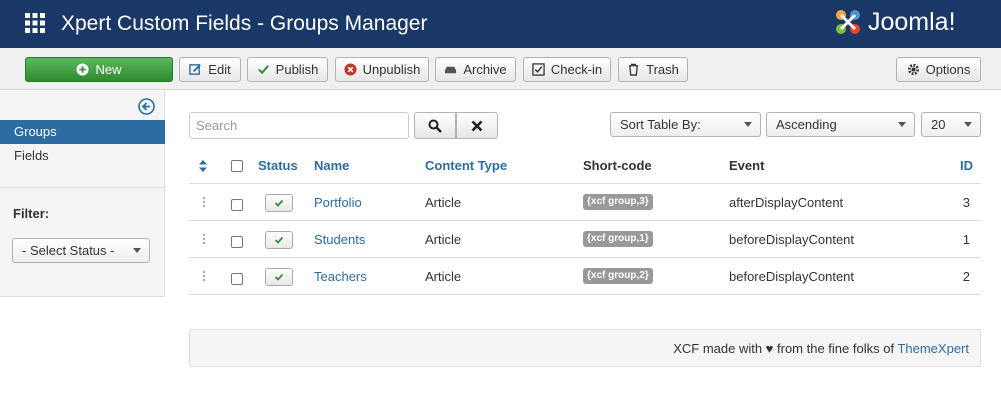 The height and width of the screenshot is (407, 1001). I want to click on edit-icon, so click(195, 69).